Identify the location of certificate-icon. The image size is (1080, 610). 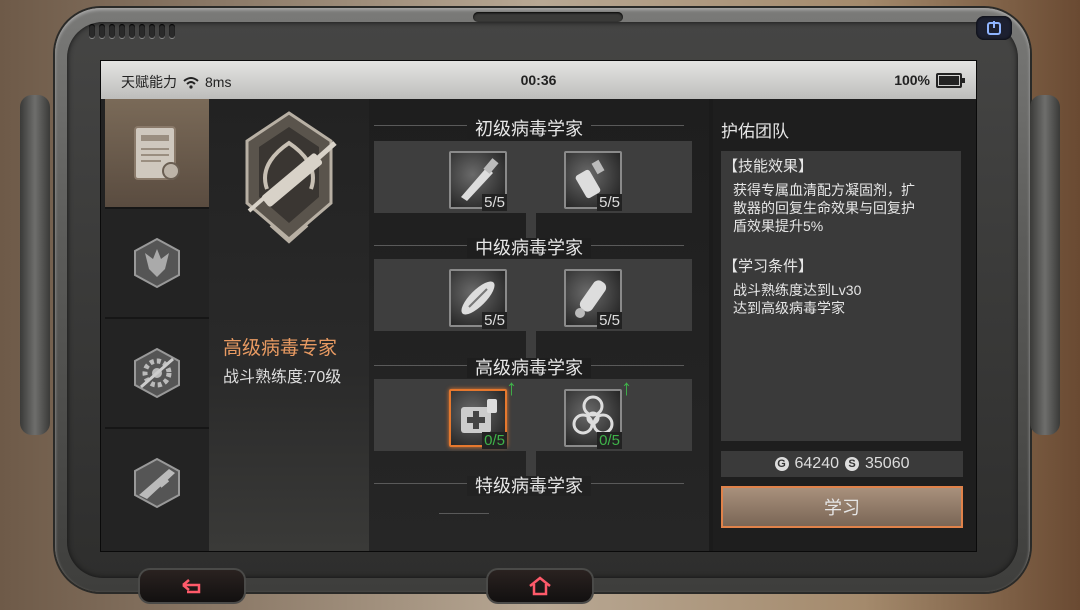
(157, 153).